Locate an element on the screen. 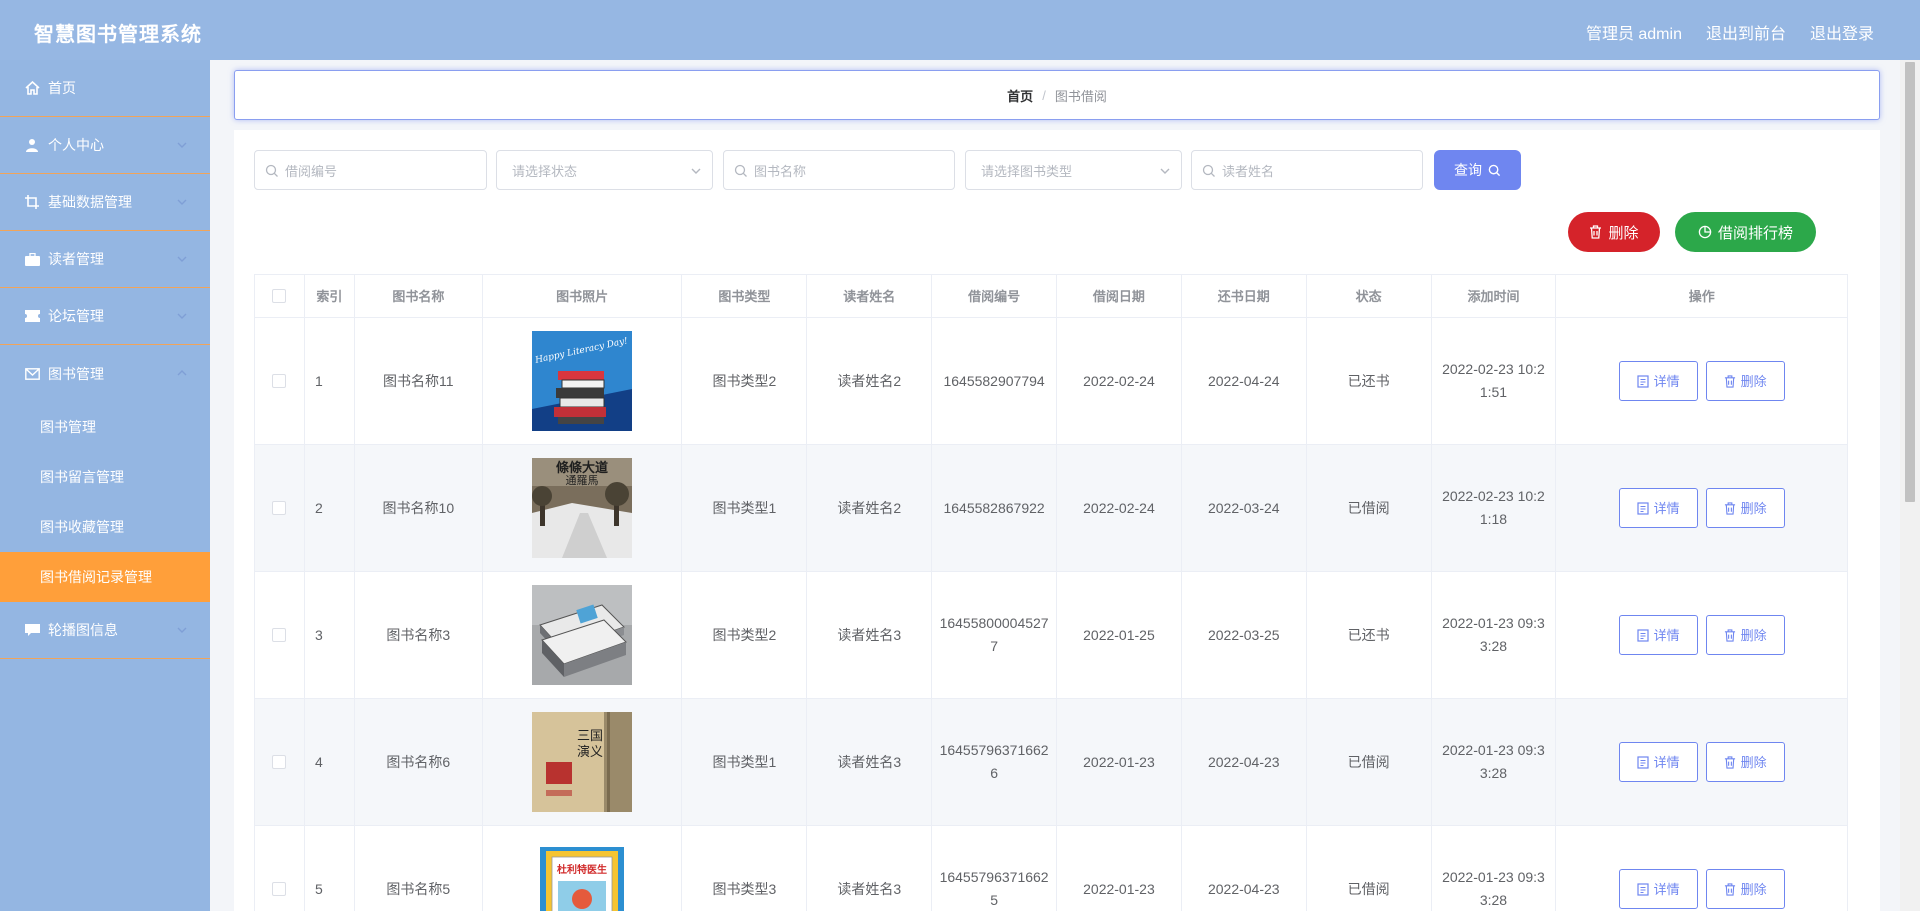 The width and height of the screenshot is (1920, 911). sidebar-item-carousel: 轮播图信息 is located at coordinates (105, 630).